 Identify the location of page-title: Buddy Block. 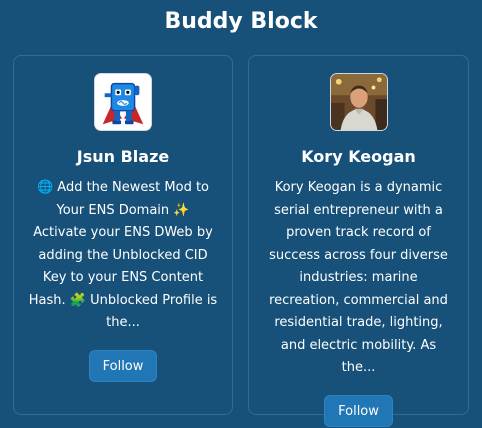
(241, 21).